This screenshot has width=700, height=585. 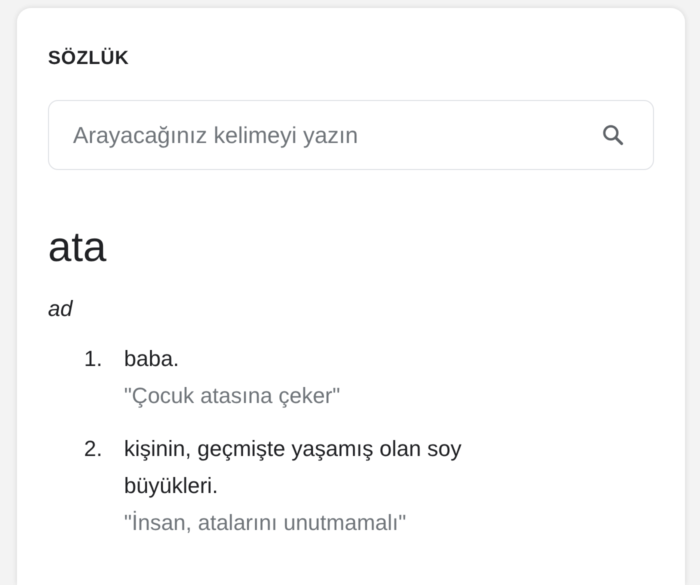 I want to click on headword: ata, so click(x=78, y=247).